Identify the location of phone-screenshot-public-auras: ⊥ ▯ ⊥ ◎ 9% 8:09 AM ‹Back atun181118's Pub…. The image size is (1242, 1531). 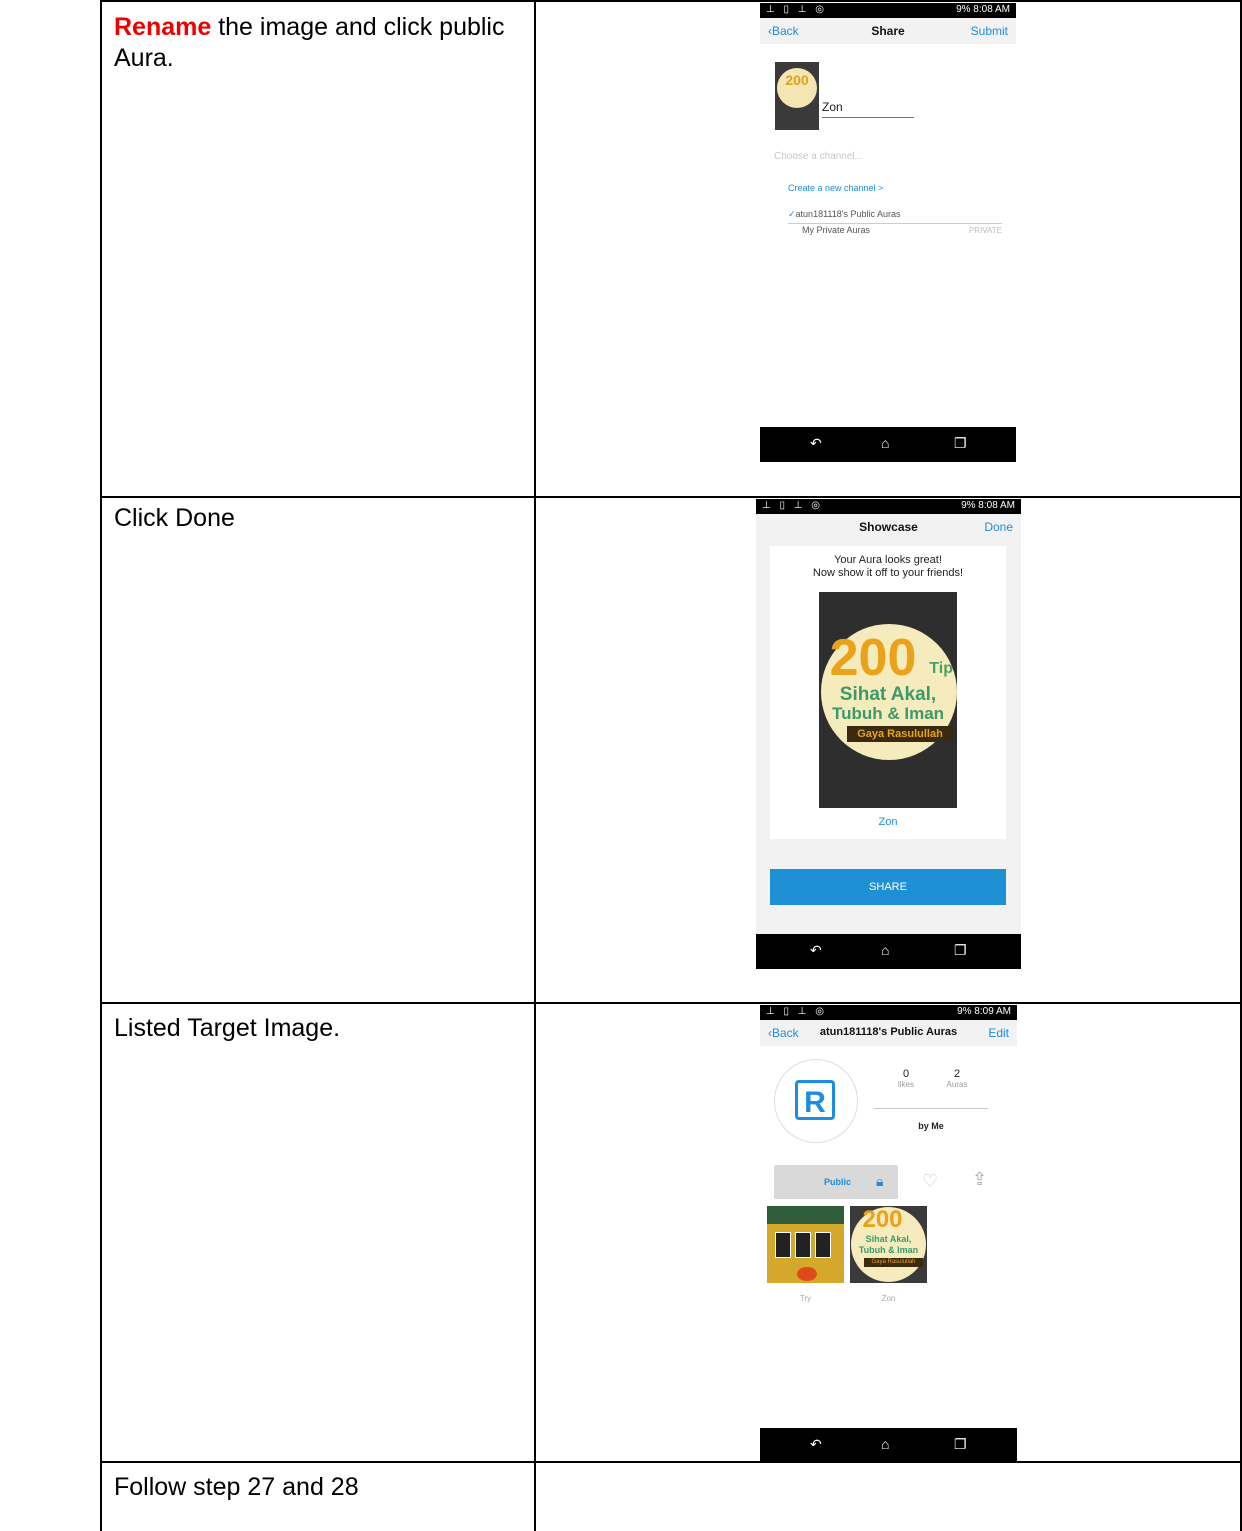
(888, 1233).